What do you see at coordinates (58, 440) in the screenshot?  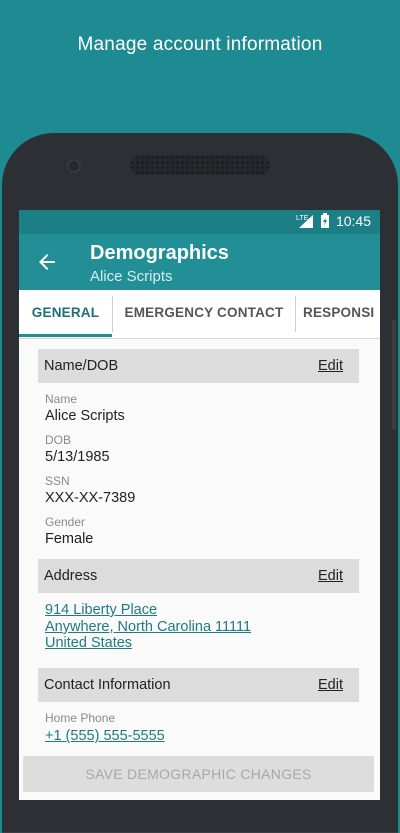 I see `field-label-dob: DOB` at bounding box center [58, 440].